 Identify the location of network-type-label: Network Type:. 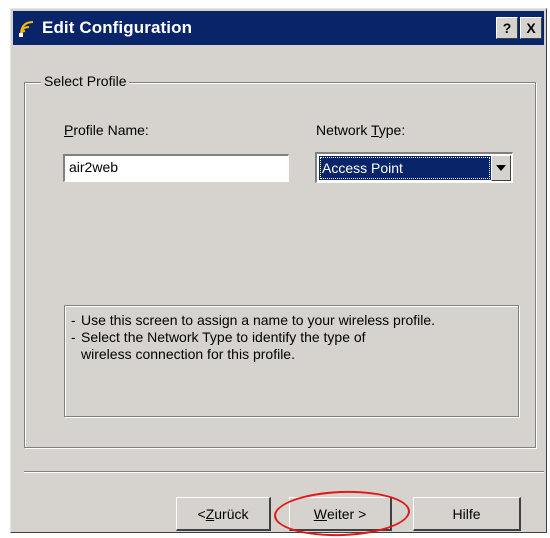
(361, 130).